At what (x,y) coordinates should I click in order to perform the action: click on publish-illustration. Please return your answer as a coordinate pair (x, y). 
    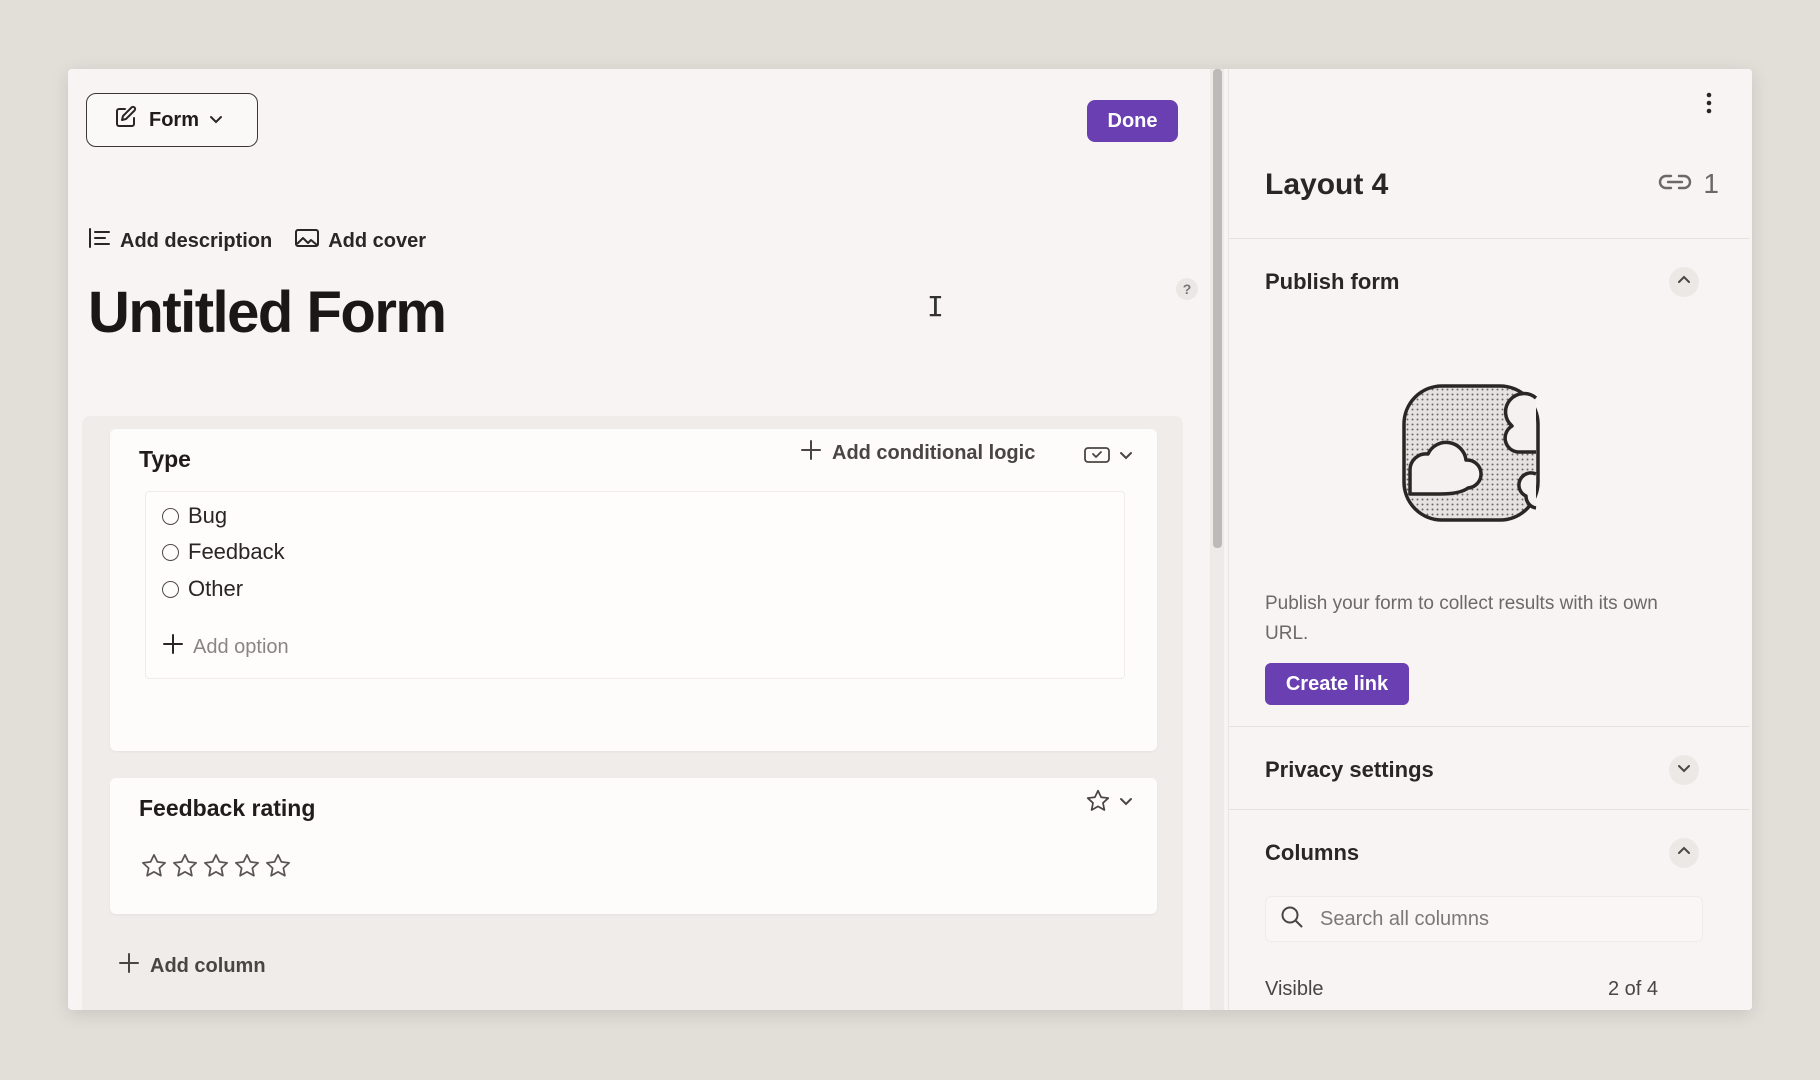
    Looking at the image, I should click on (1471, 455).